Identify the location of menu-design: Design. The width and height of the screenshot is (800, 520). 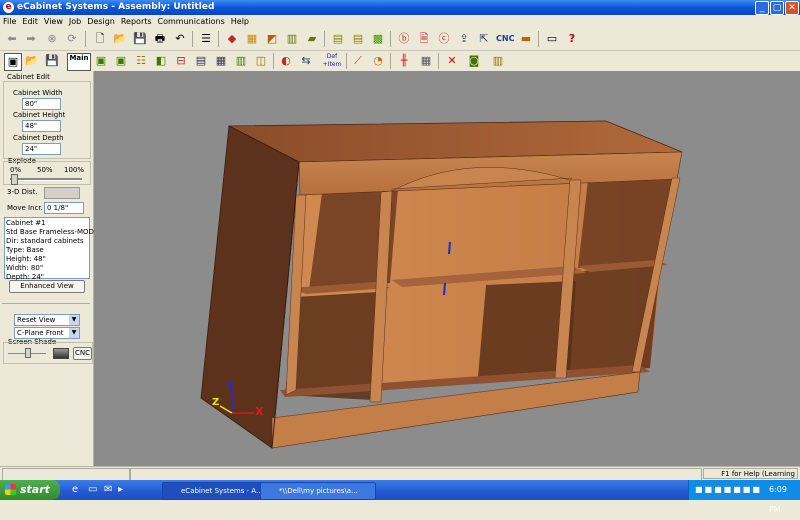
(101, 21).